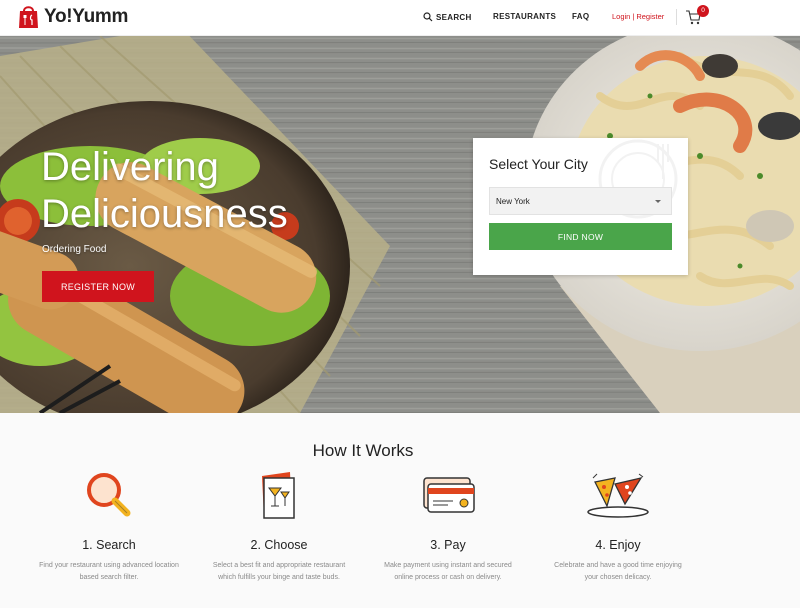  I want to click on menu-cocktail-icon, so click(278, 495).